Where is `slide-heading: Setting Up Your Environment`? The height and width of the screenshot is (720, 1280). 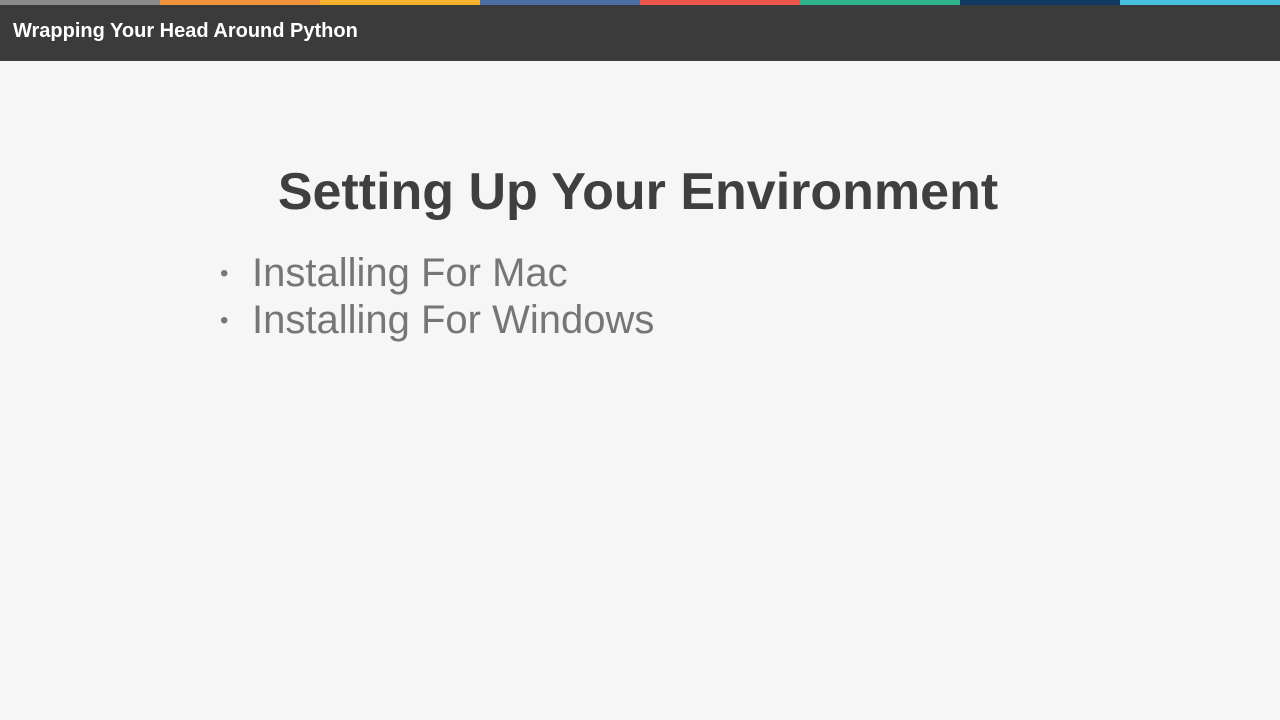 slide-heading: Setting Up Your Environment is located at coordinates (638, 192).